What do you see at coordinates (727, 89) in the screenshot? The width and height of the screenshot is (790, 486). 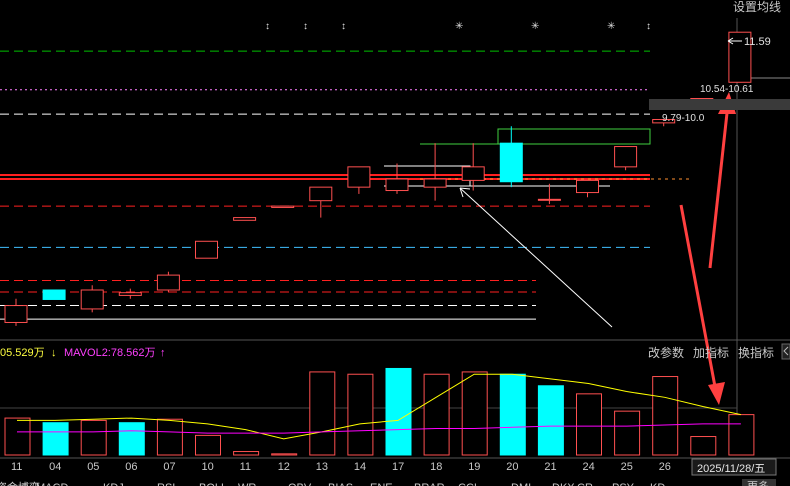 I see `range-upper-label: 10.54-10.61` at bounding box center [727, 89].